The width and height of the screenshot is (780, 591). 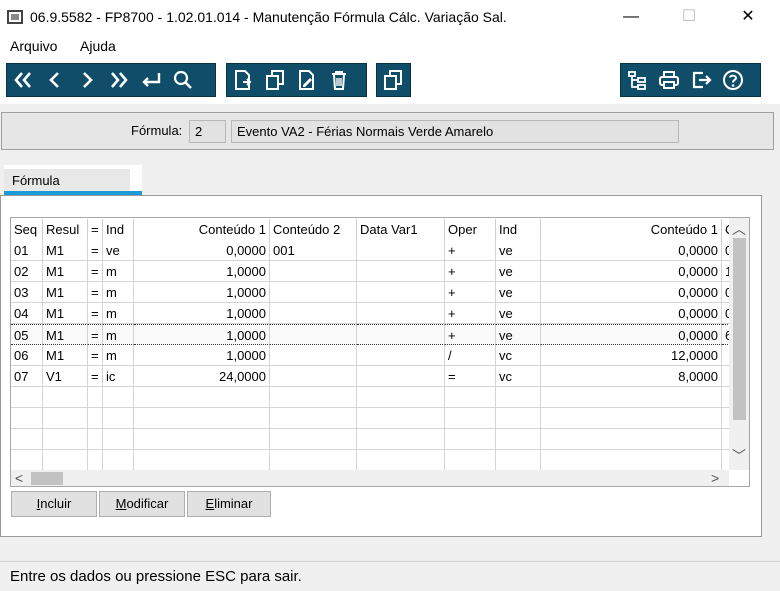 What do you see at coordinates (54, 504) in the screenshot?
I see `incluir-button: Incluir` at bounding box center [54, 504].